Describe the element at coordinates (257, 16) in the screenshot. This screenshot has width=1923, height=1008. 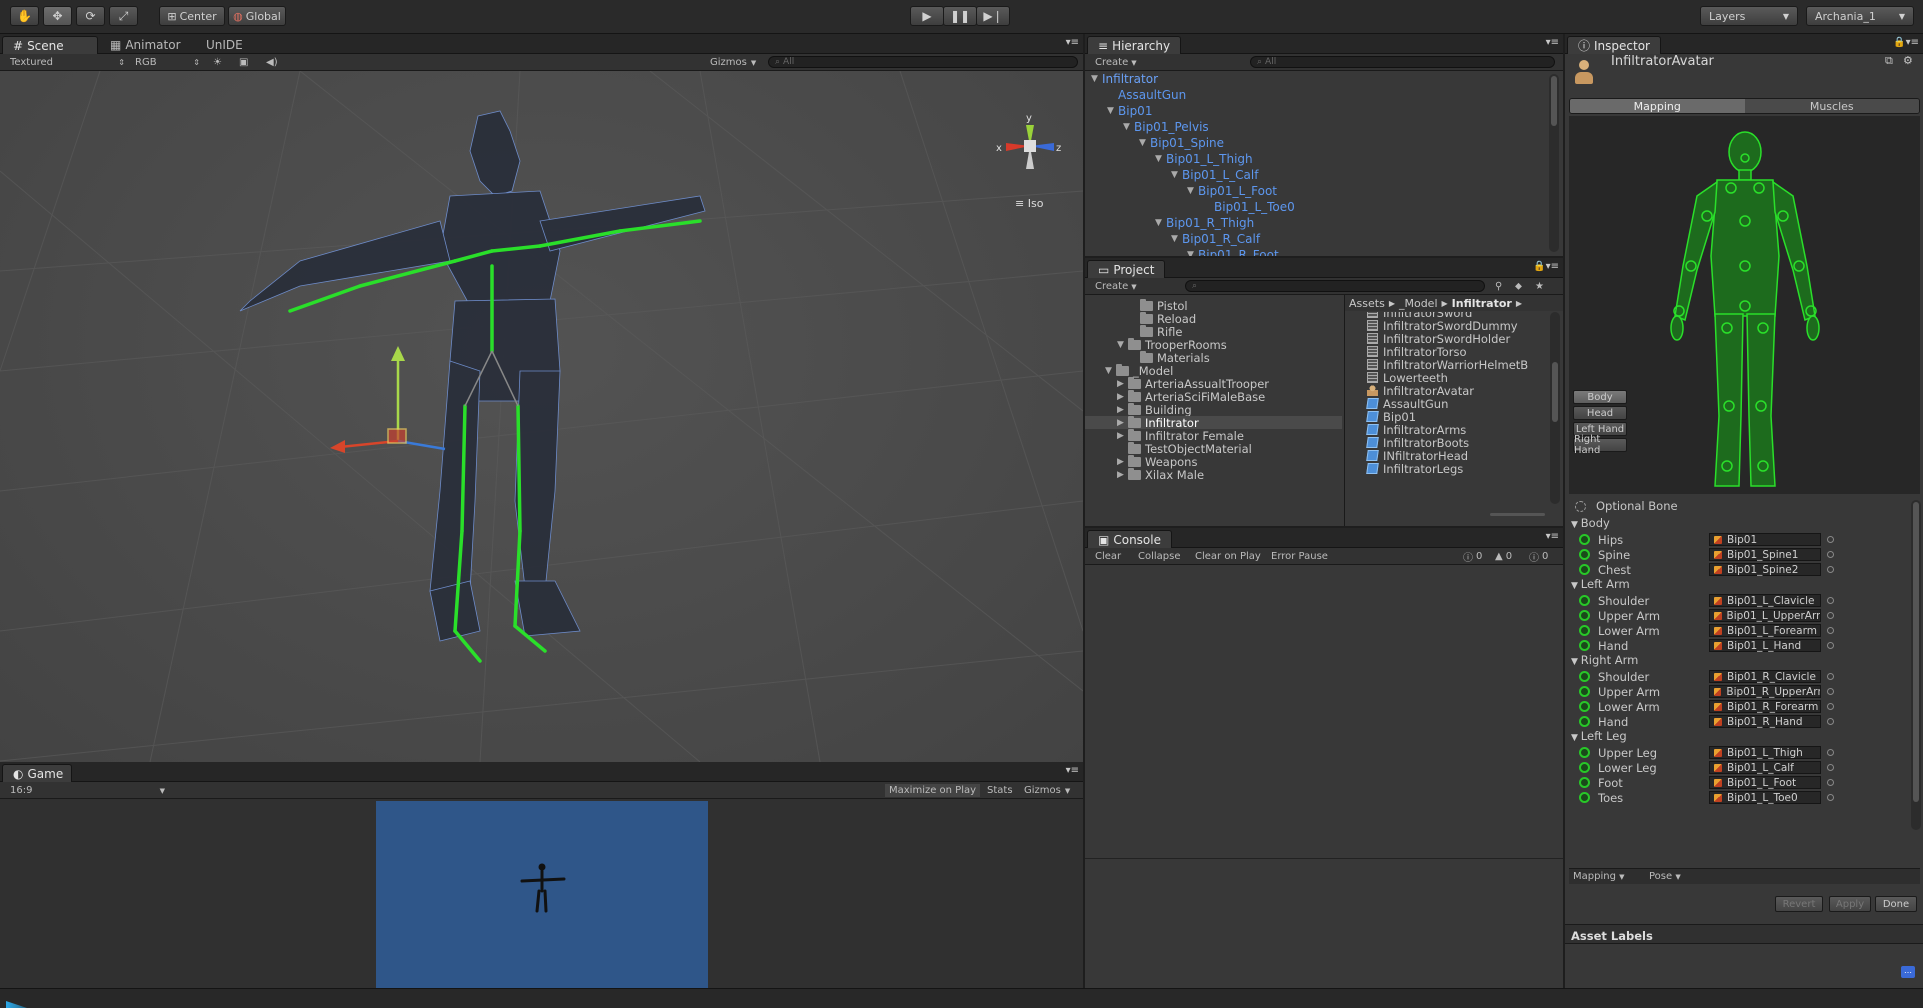
I see `space-toggle-button: ◍ Global` at that location.